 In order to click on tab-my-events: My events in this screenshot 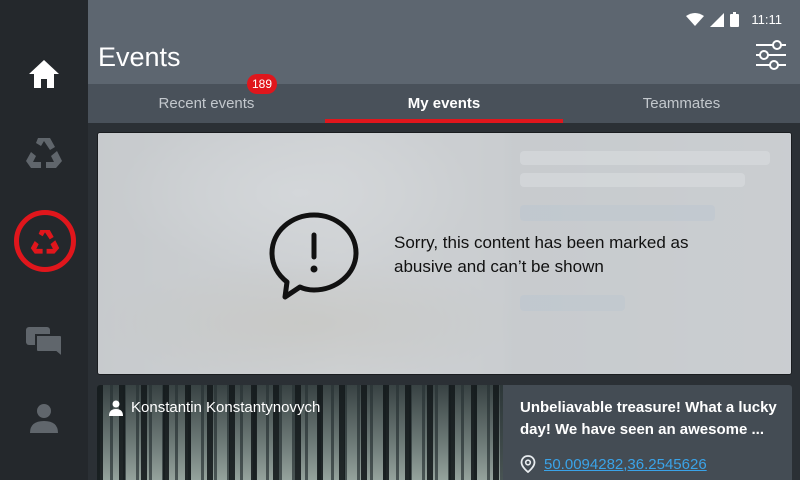, I will do `click(444, 103)`.